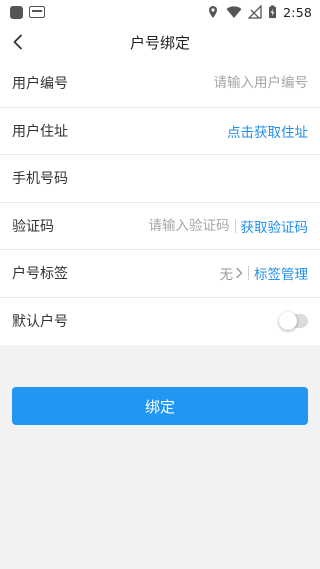 This screenshot has height=569, width=320. I want to click on address-row: 用户住址 点击获取住址, so click(160, 131).